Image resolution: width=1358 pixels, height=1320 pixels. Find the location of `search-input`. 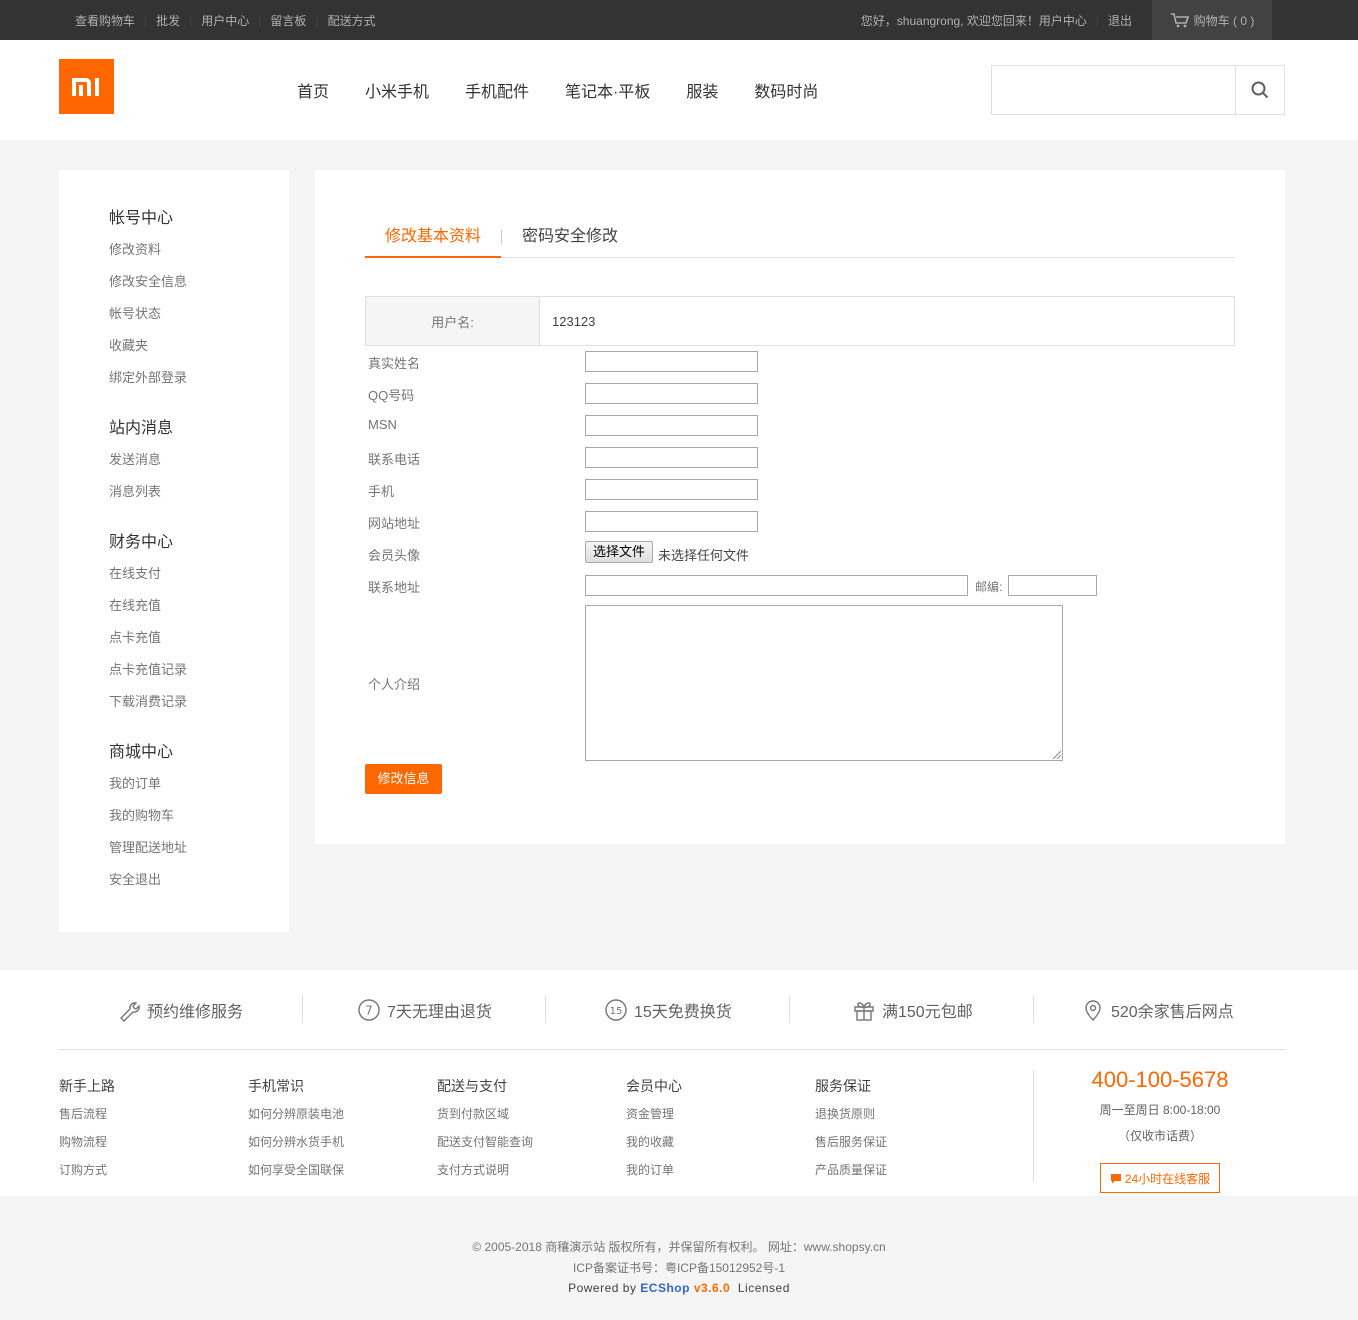

search-input is located at coordinates (1114, 90).